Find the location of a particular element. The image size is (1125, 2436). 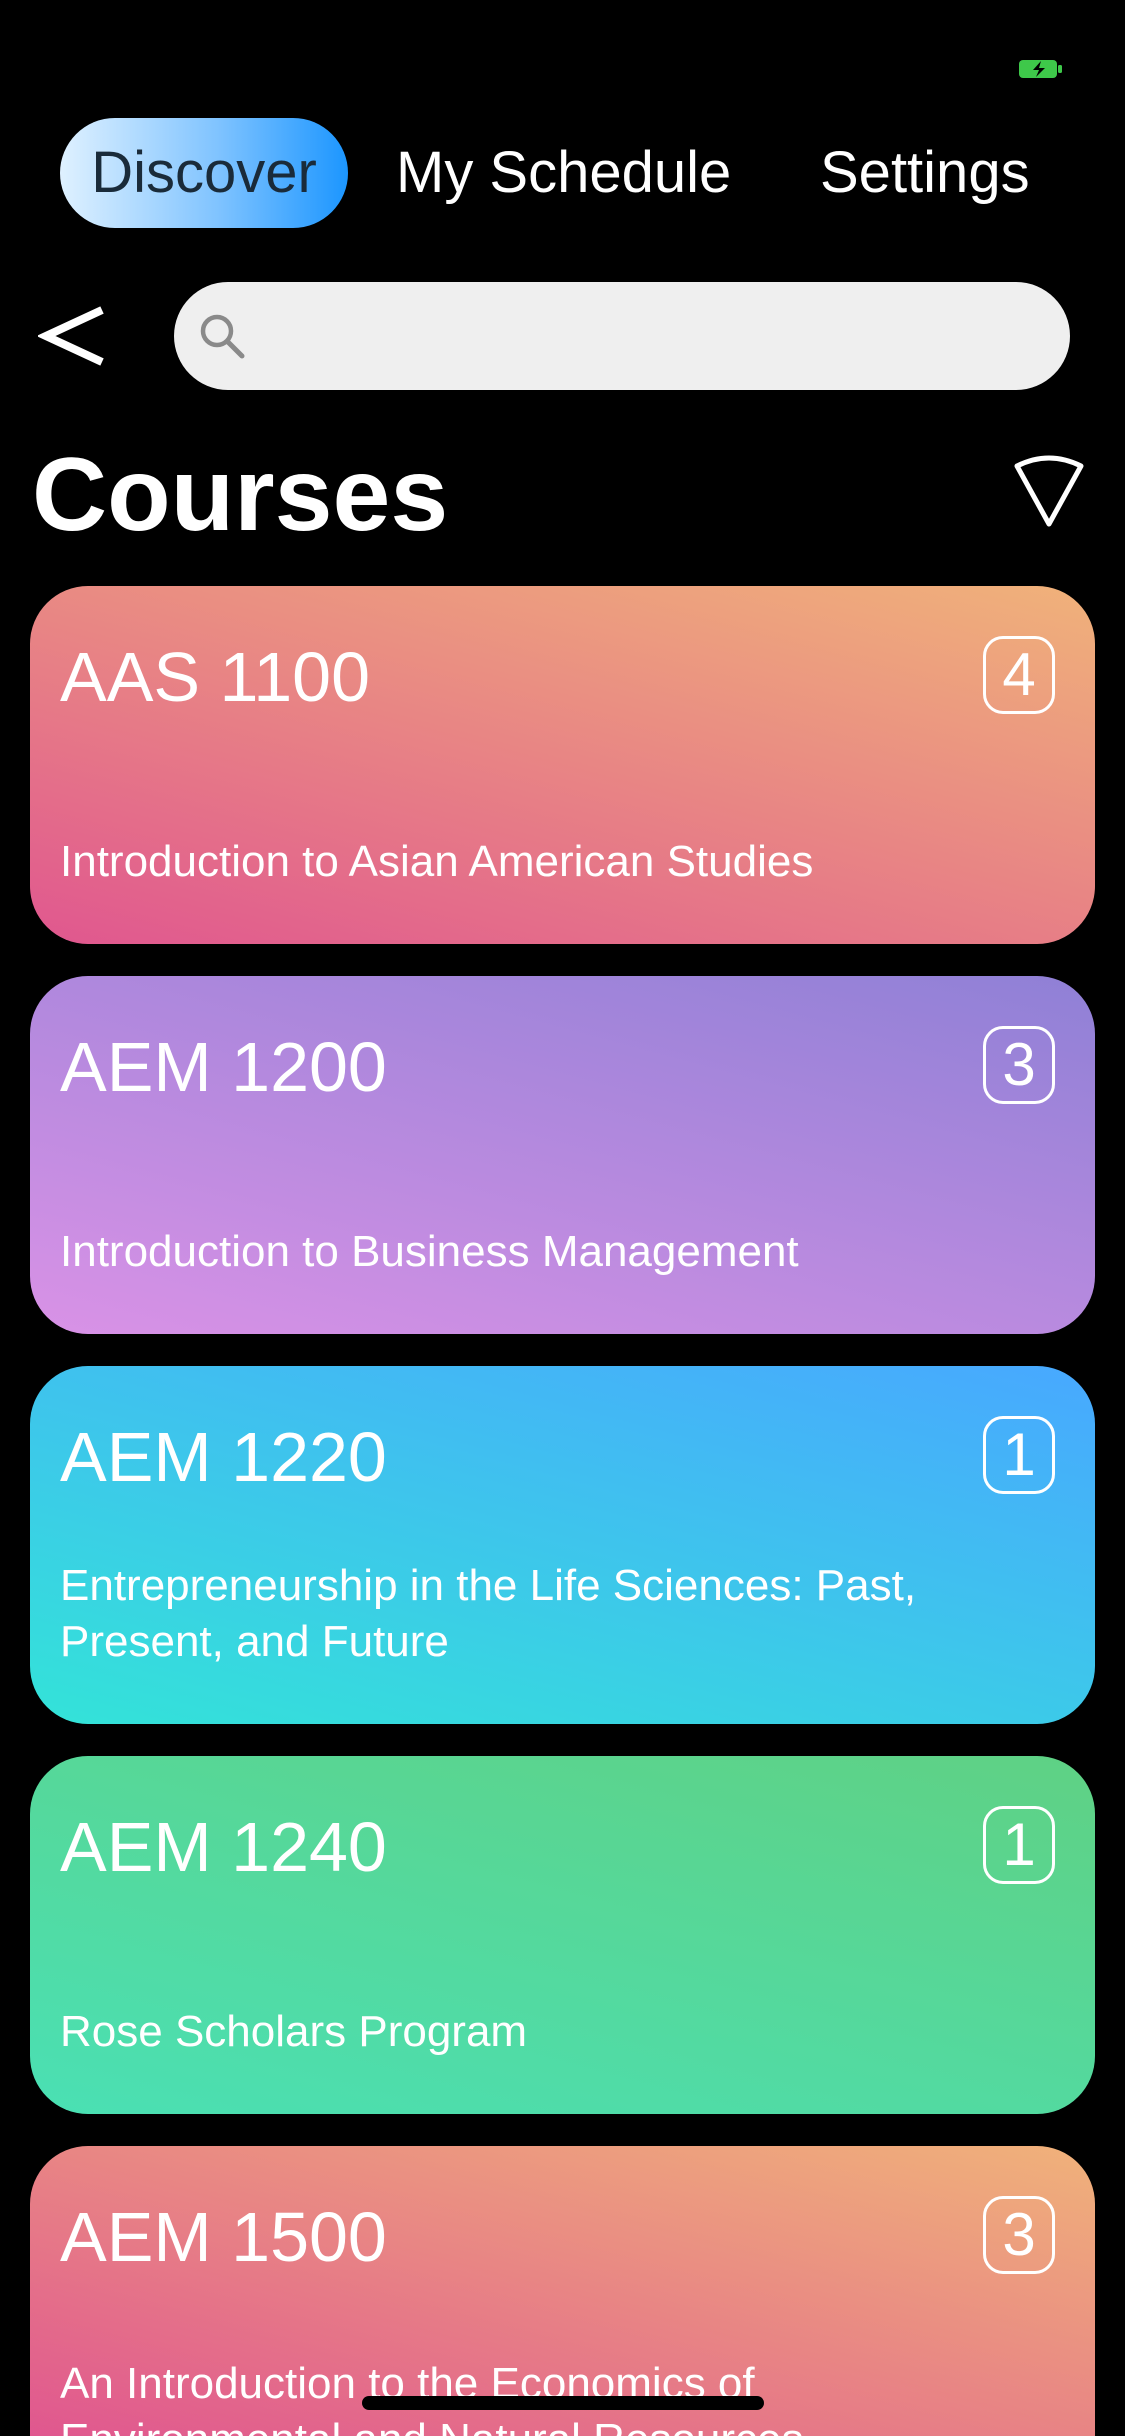

battery-charging-icon is located at coordinates (1040, 69).